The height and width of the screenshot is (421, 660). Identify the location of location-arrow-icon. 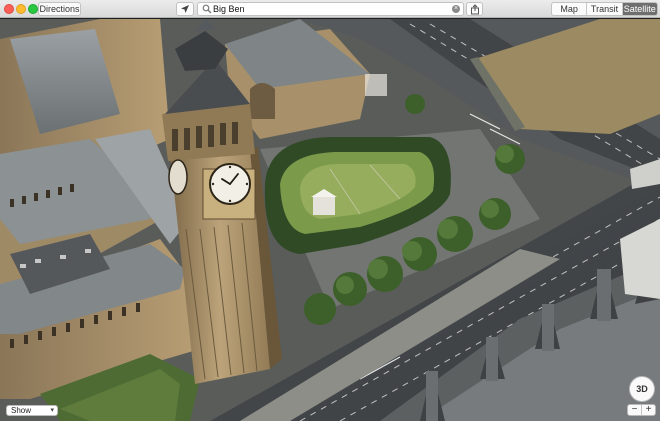
(185, 9).